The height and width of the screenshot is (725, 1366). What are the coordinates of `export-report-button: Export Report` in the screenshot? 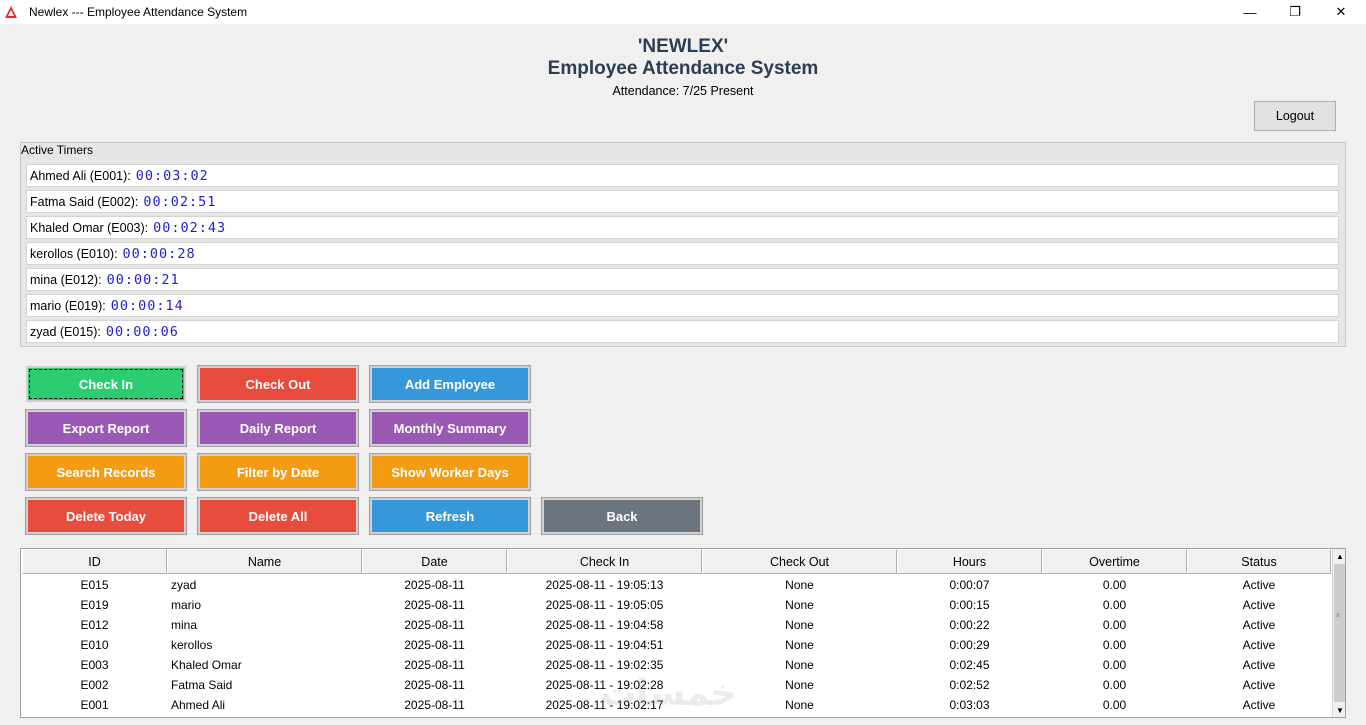 It's located at (106, 428).